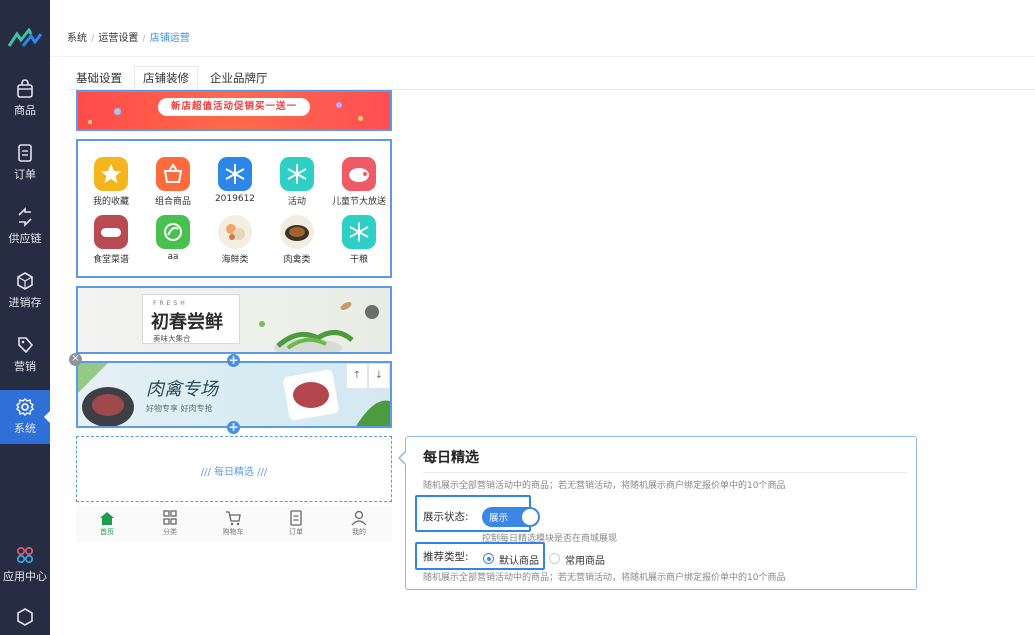 This screenshot has width=1035, height=635. What do you see at coordinates (179, 408) in the screenshot?
I see `meat-banner-subtitle: 好物专享 好肉专抢` at bounding box center [179, 408].